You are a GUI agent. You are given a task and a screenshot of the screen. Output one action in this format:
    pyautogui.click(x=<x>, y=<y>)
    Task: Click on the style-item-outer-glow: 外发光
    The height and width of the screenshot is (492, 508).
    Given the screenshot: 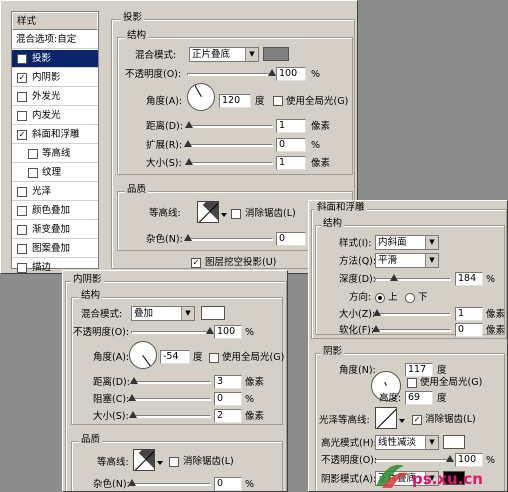 What is the action you would take?
    pyautogui.click(x=55, y=97)
    